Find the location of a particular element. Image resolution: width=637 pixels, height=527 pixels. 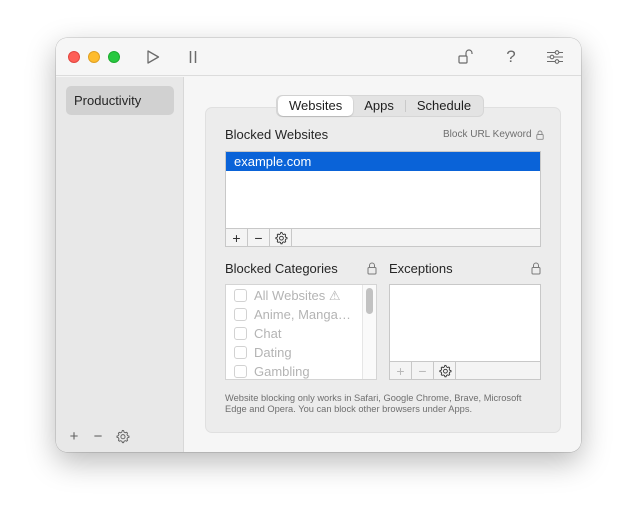

category-item: All Websites ⚠ is located at coordinates (287, 295).